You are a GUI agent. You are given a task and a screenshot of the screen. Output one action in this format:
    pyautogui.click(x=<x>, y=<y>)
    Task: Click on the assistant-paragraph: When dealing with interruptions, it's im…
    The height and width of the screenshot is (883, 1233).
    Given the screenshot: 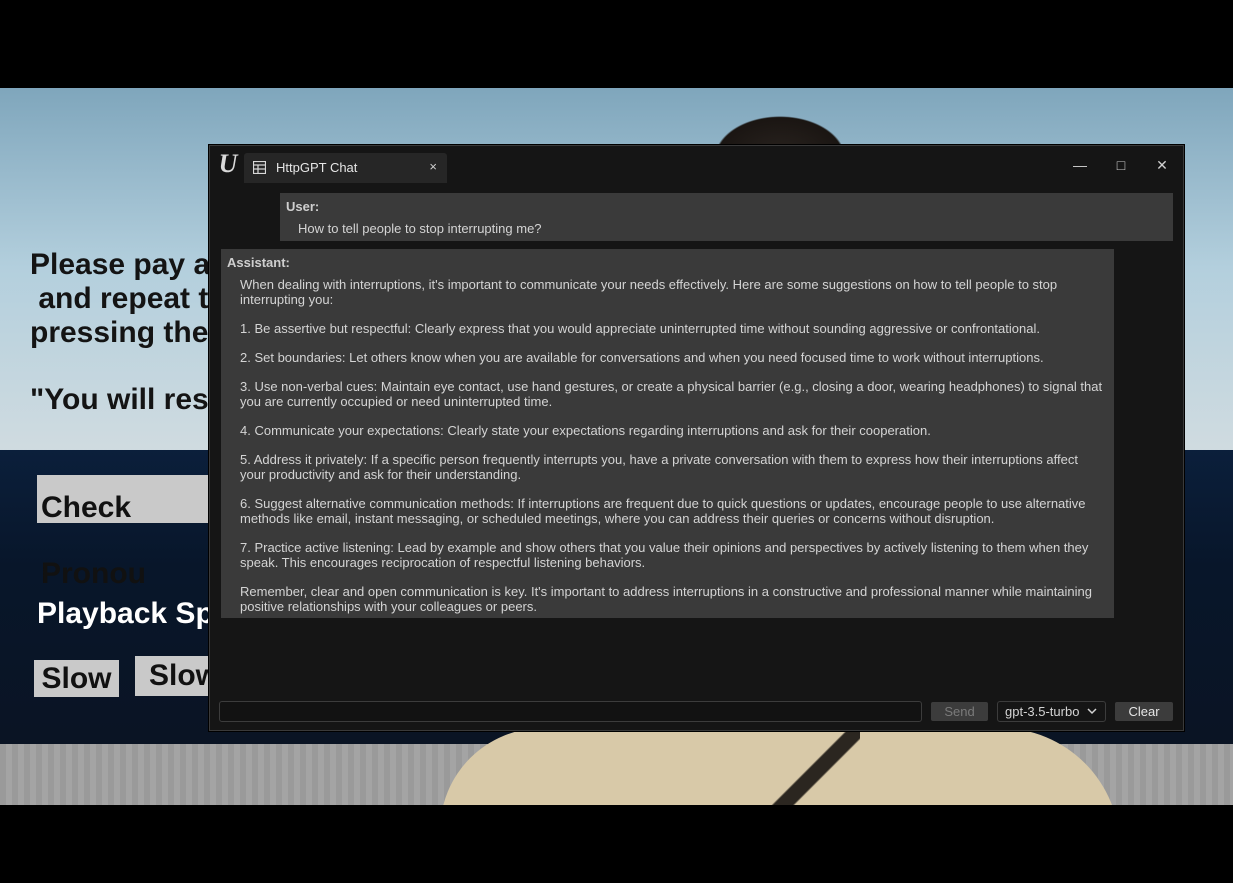 What is the action you would take?
    pyautogui.click(x=649, y=292)
    